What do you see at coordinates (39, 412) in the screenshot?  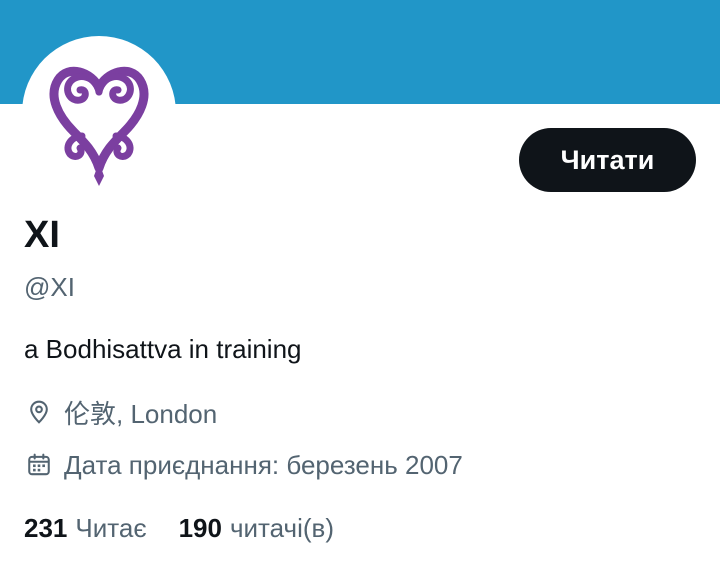 I see `location-pin-icon` at bounding box center [39, 412].